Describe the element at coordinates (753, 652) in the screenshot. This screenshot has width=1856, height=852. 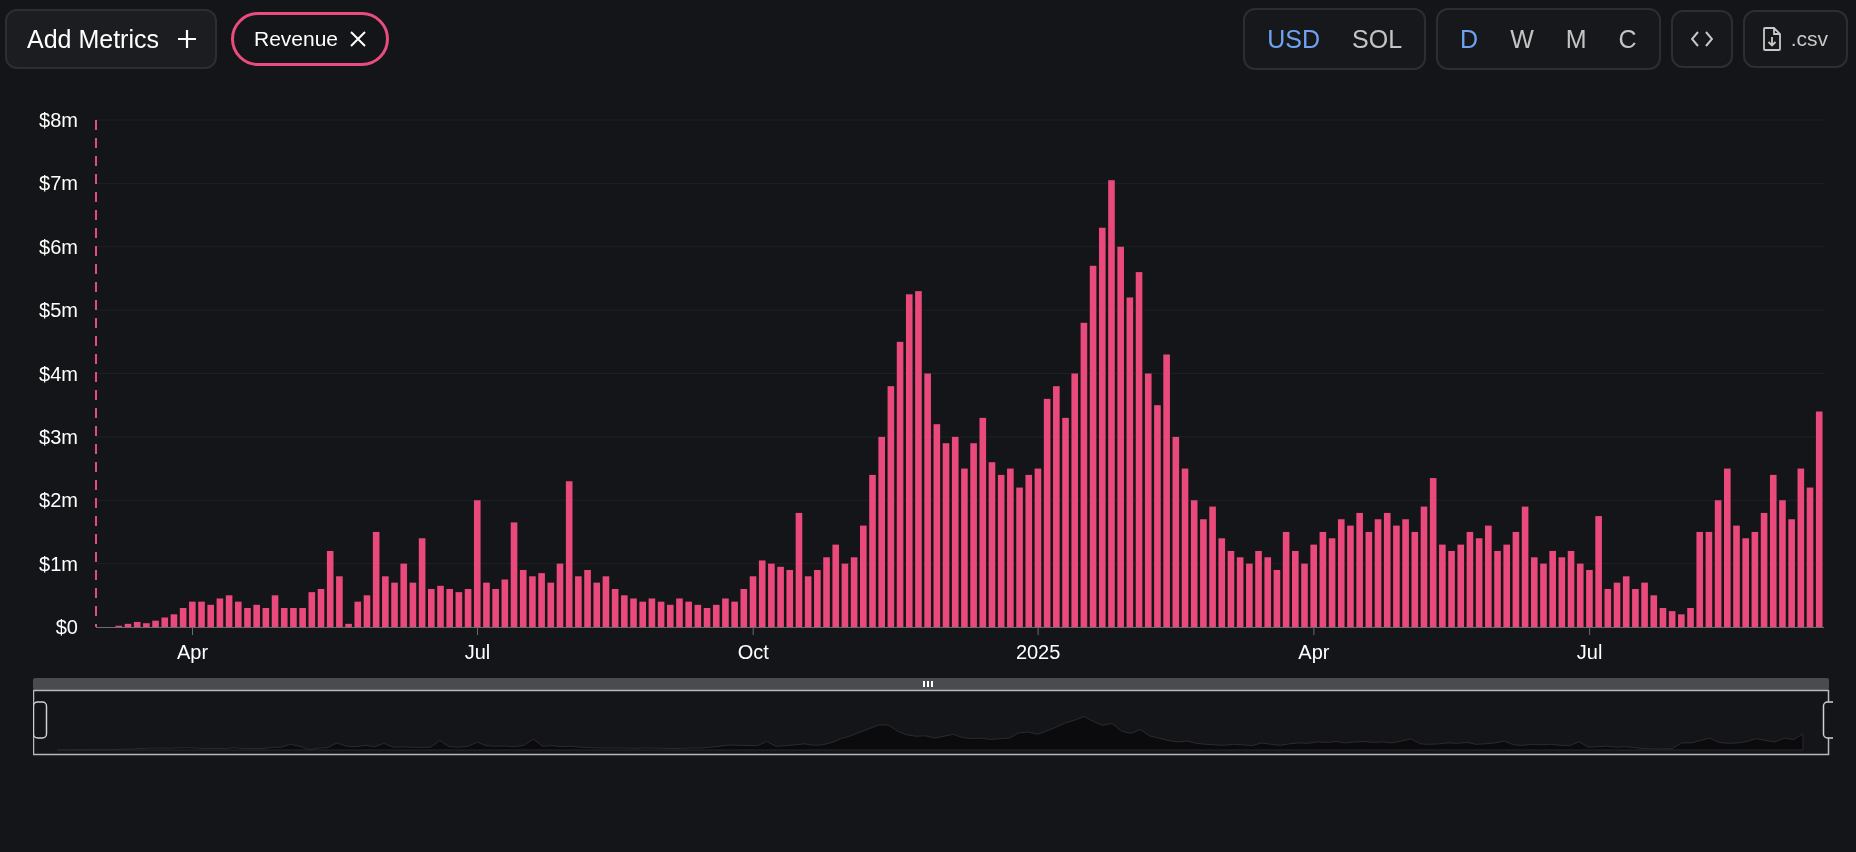
I see `axis-label: Oct` at that location.